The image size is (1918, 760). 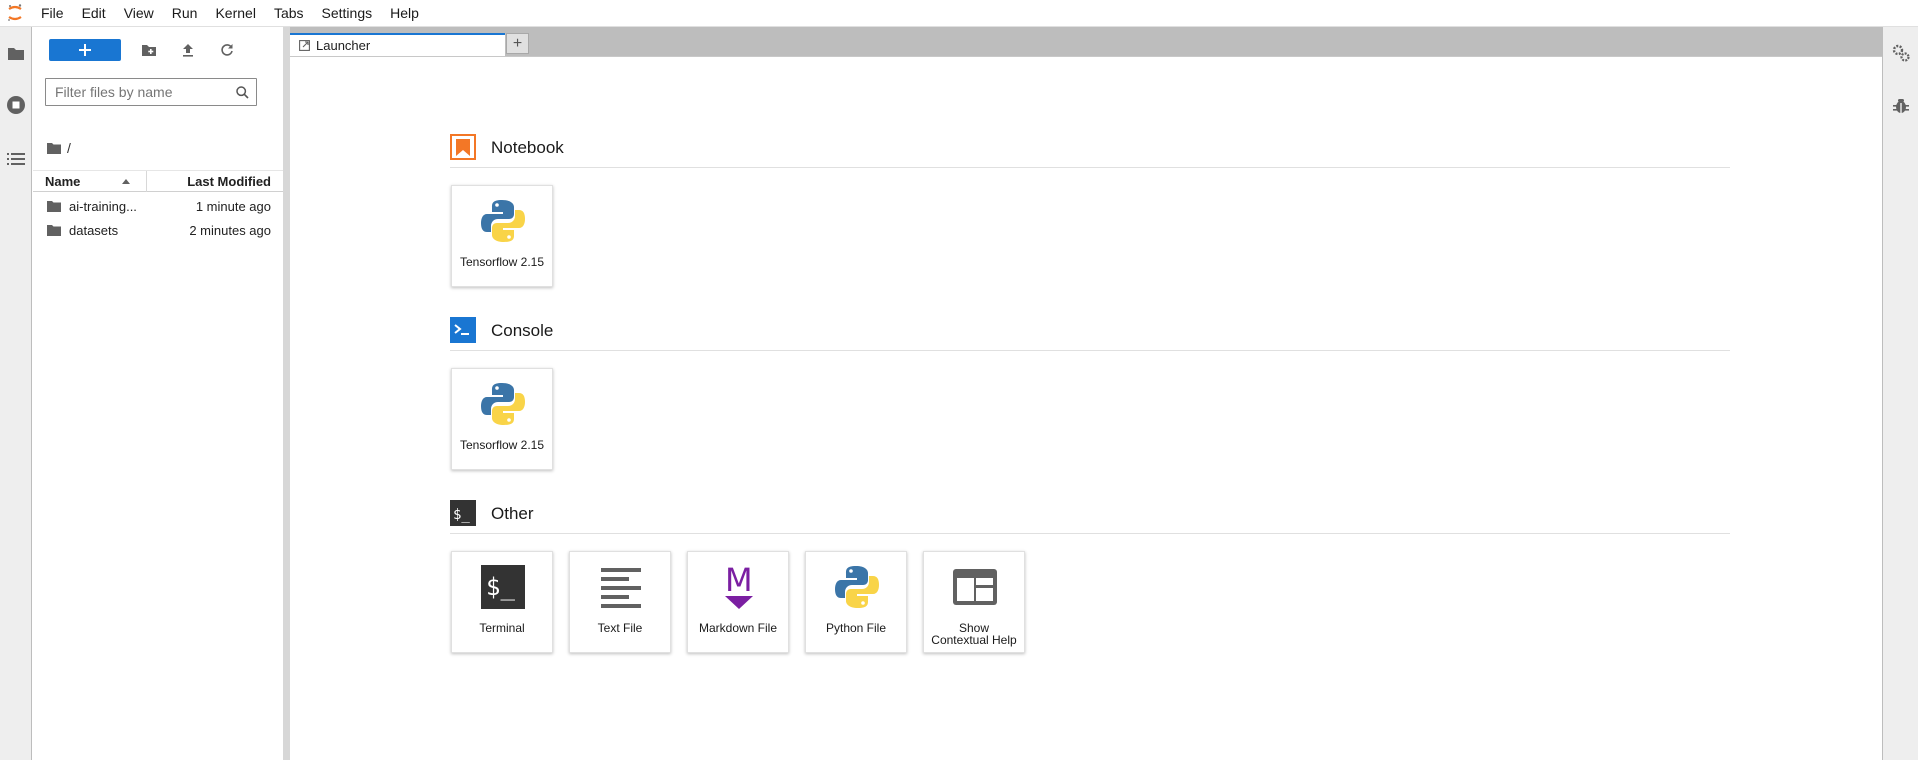 What do you see at coordinates (286, 393) in the screenshot?
I see `panel-splitter` at bounding box center [286, 393].